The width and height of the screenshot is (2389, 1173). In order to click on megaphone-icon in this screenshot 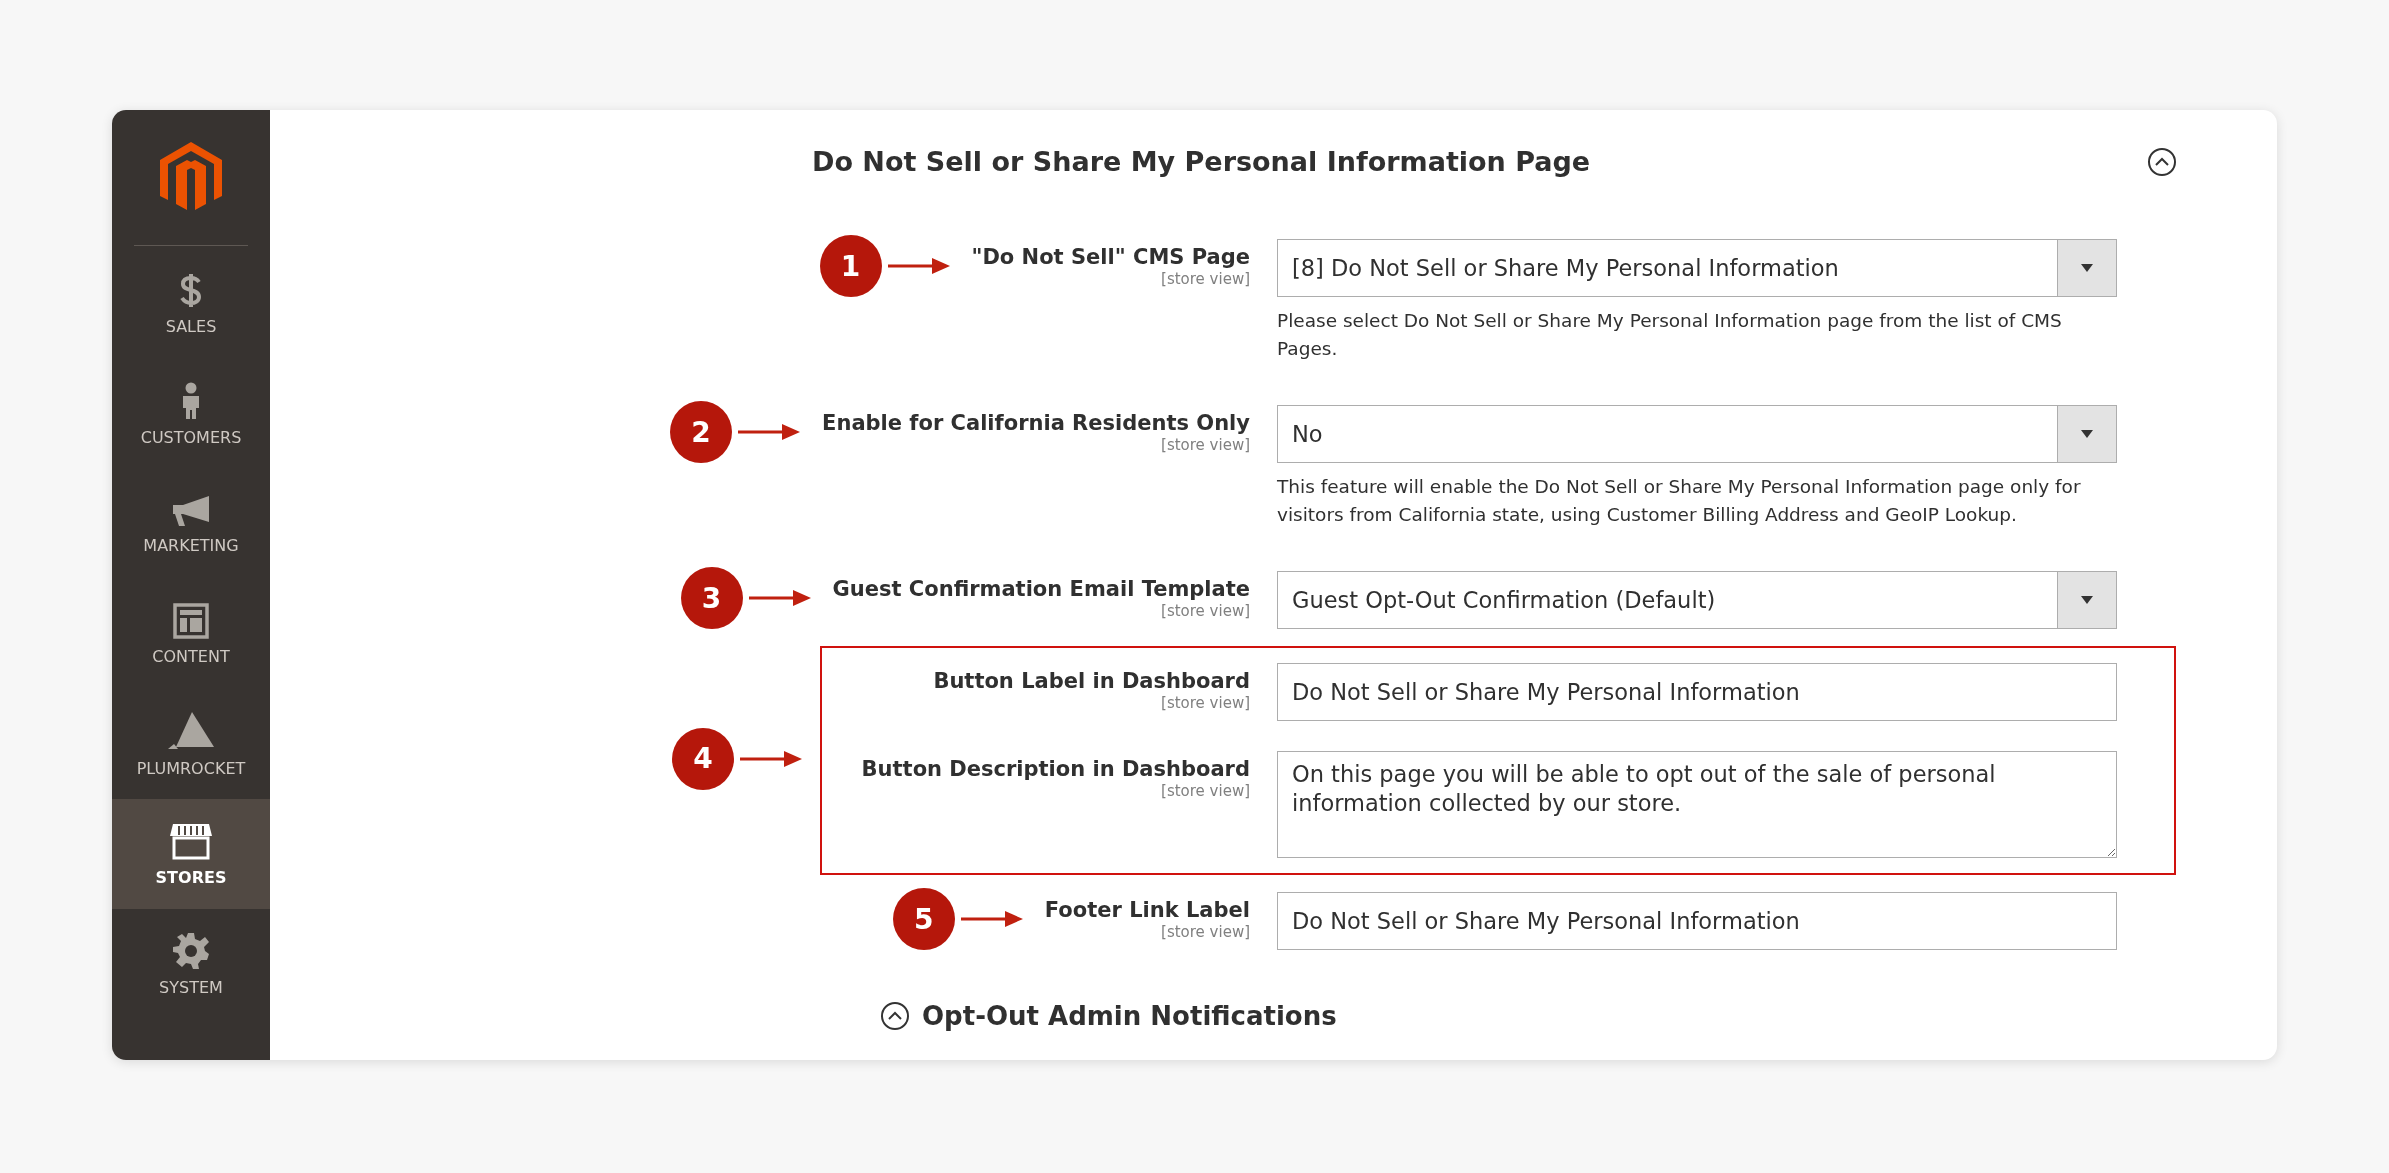, I will do `click(191, 510)`.